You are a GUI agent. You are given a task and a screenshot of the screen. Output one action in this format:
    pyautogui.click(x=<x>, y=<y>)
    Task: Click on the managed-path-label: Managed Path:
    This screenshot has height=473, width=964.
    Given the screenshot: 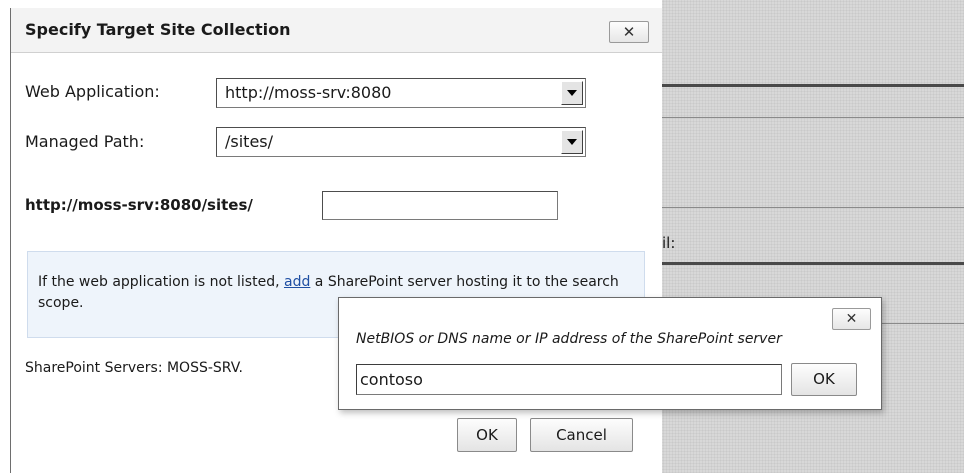 What is the action you would take?
    pyautogui.click(x=85, y=141)
    